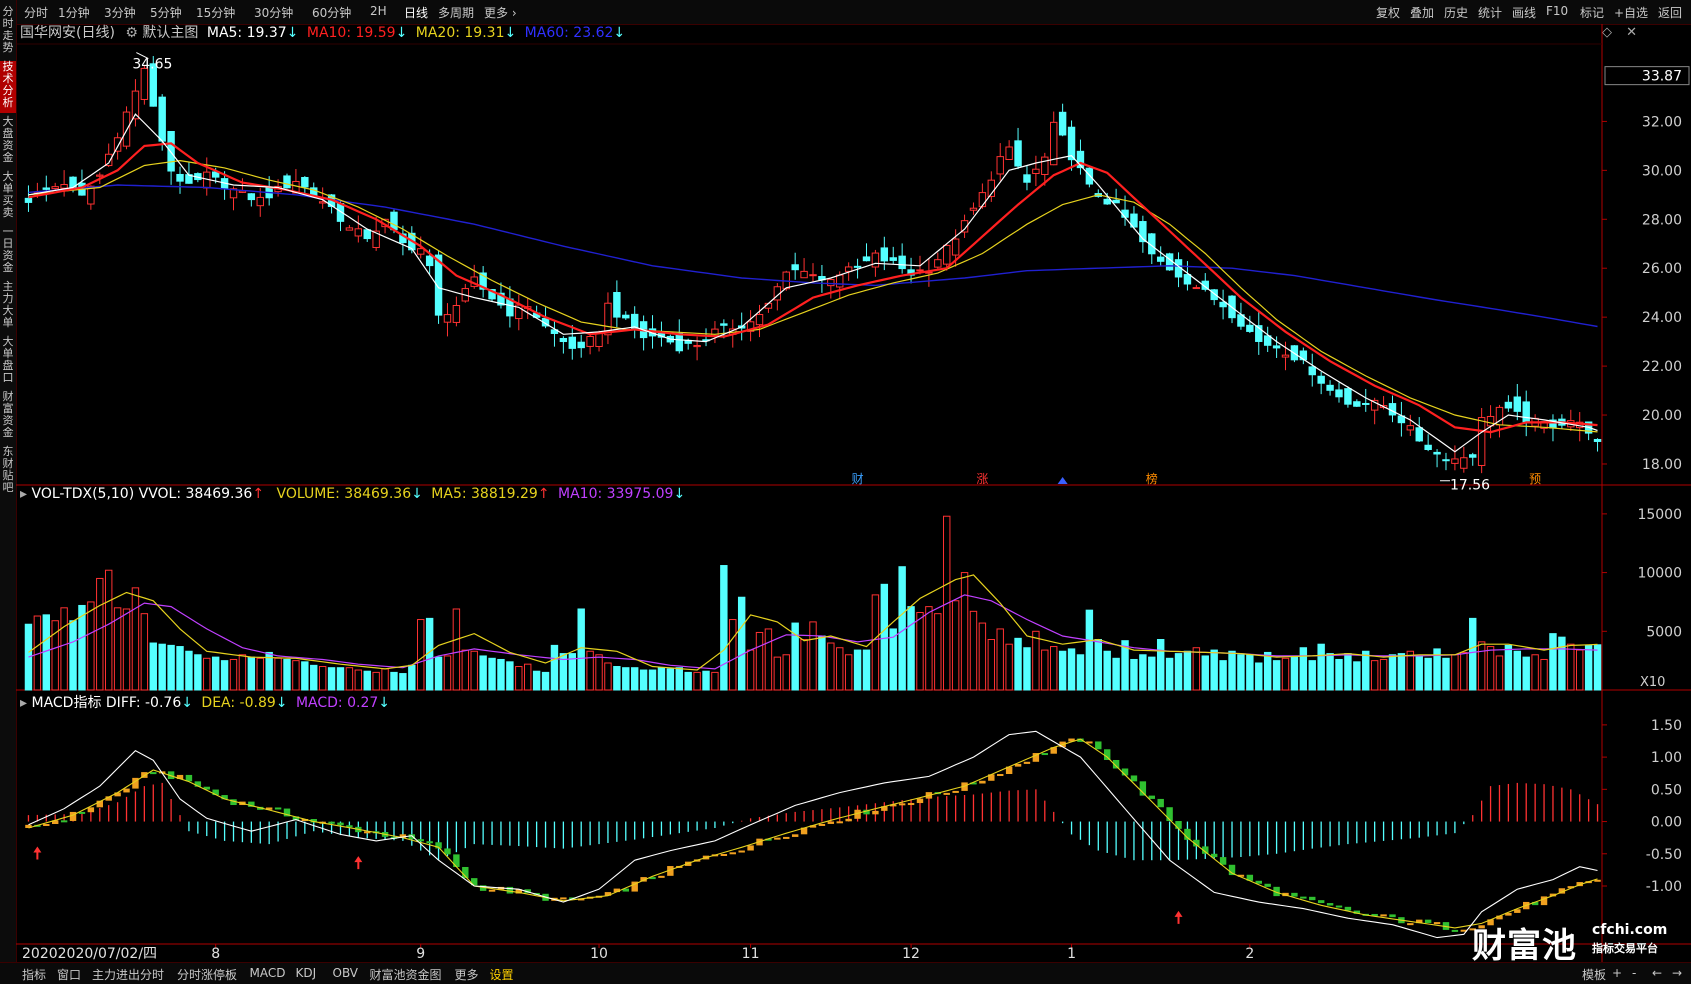 The height and width of the screenshot is (984, 1691). What do you see at coordinates (34, 974) in the screenshot?
I see `bottombar-item-0: 指标` at bounding box center [34, 974].